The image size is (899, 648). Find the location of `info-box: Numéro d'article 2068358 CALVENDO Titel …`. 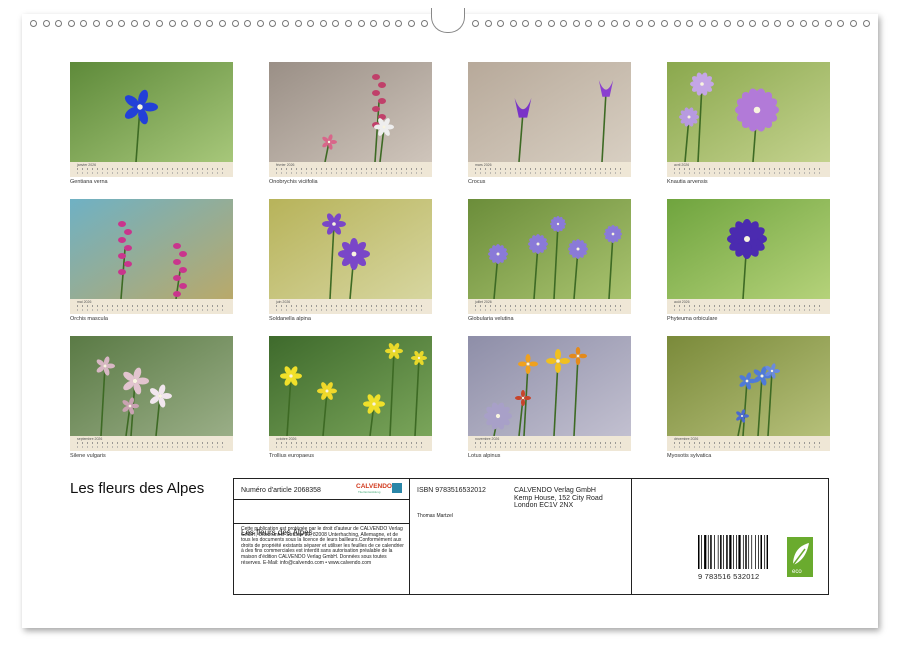

info-box: Numéro d'article 2068358 CALVENDO Titel … is located at coordinates (531, 536).